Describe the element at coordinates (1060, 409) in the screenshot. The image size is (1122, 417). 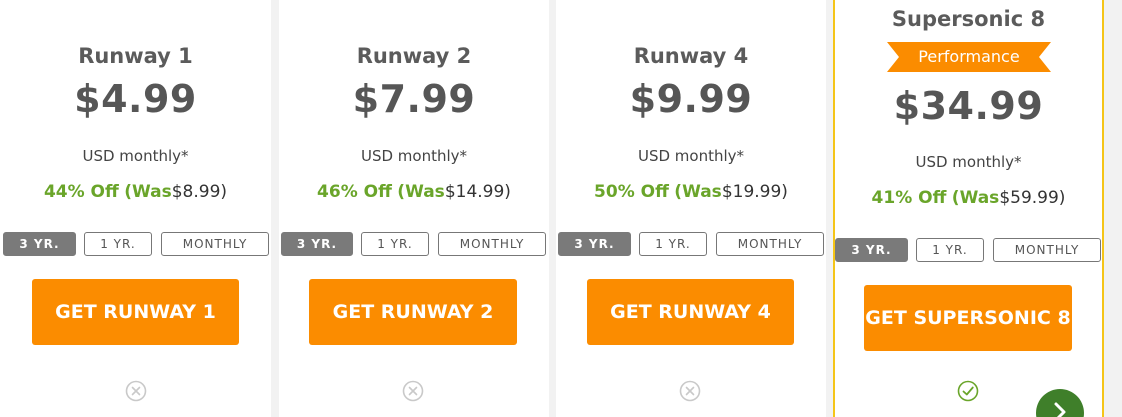
I see `chevron-right-icon` at that location.